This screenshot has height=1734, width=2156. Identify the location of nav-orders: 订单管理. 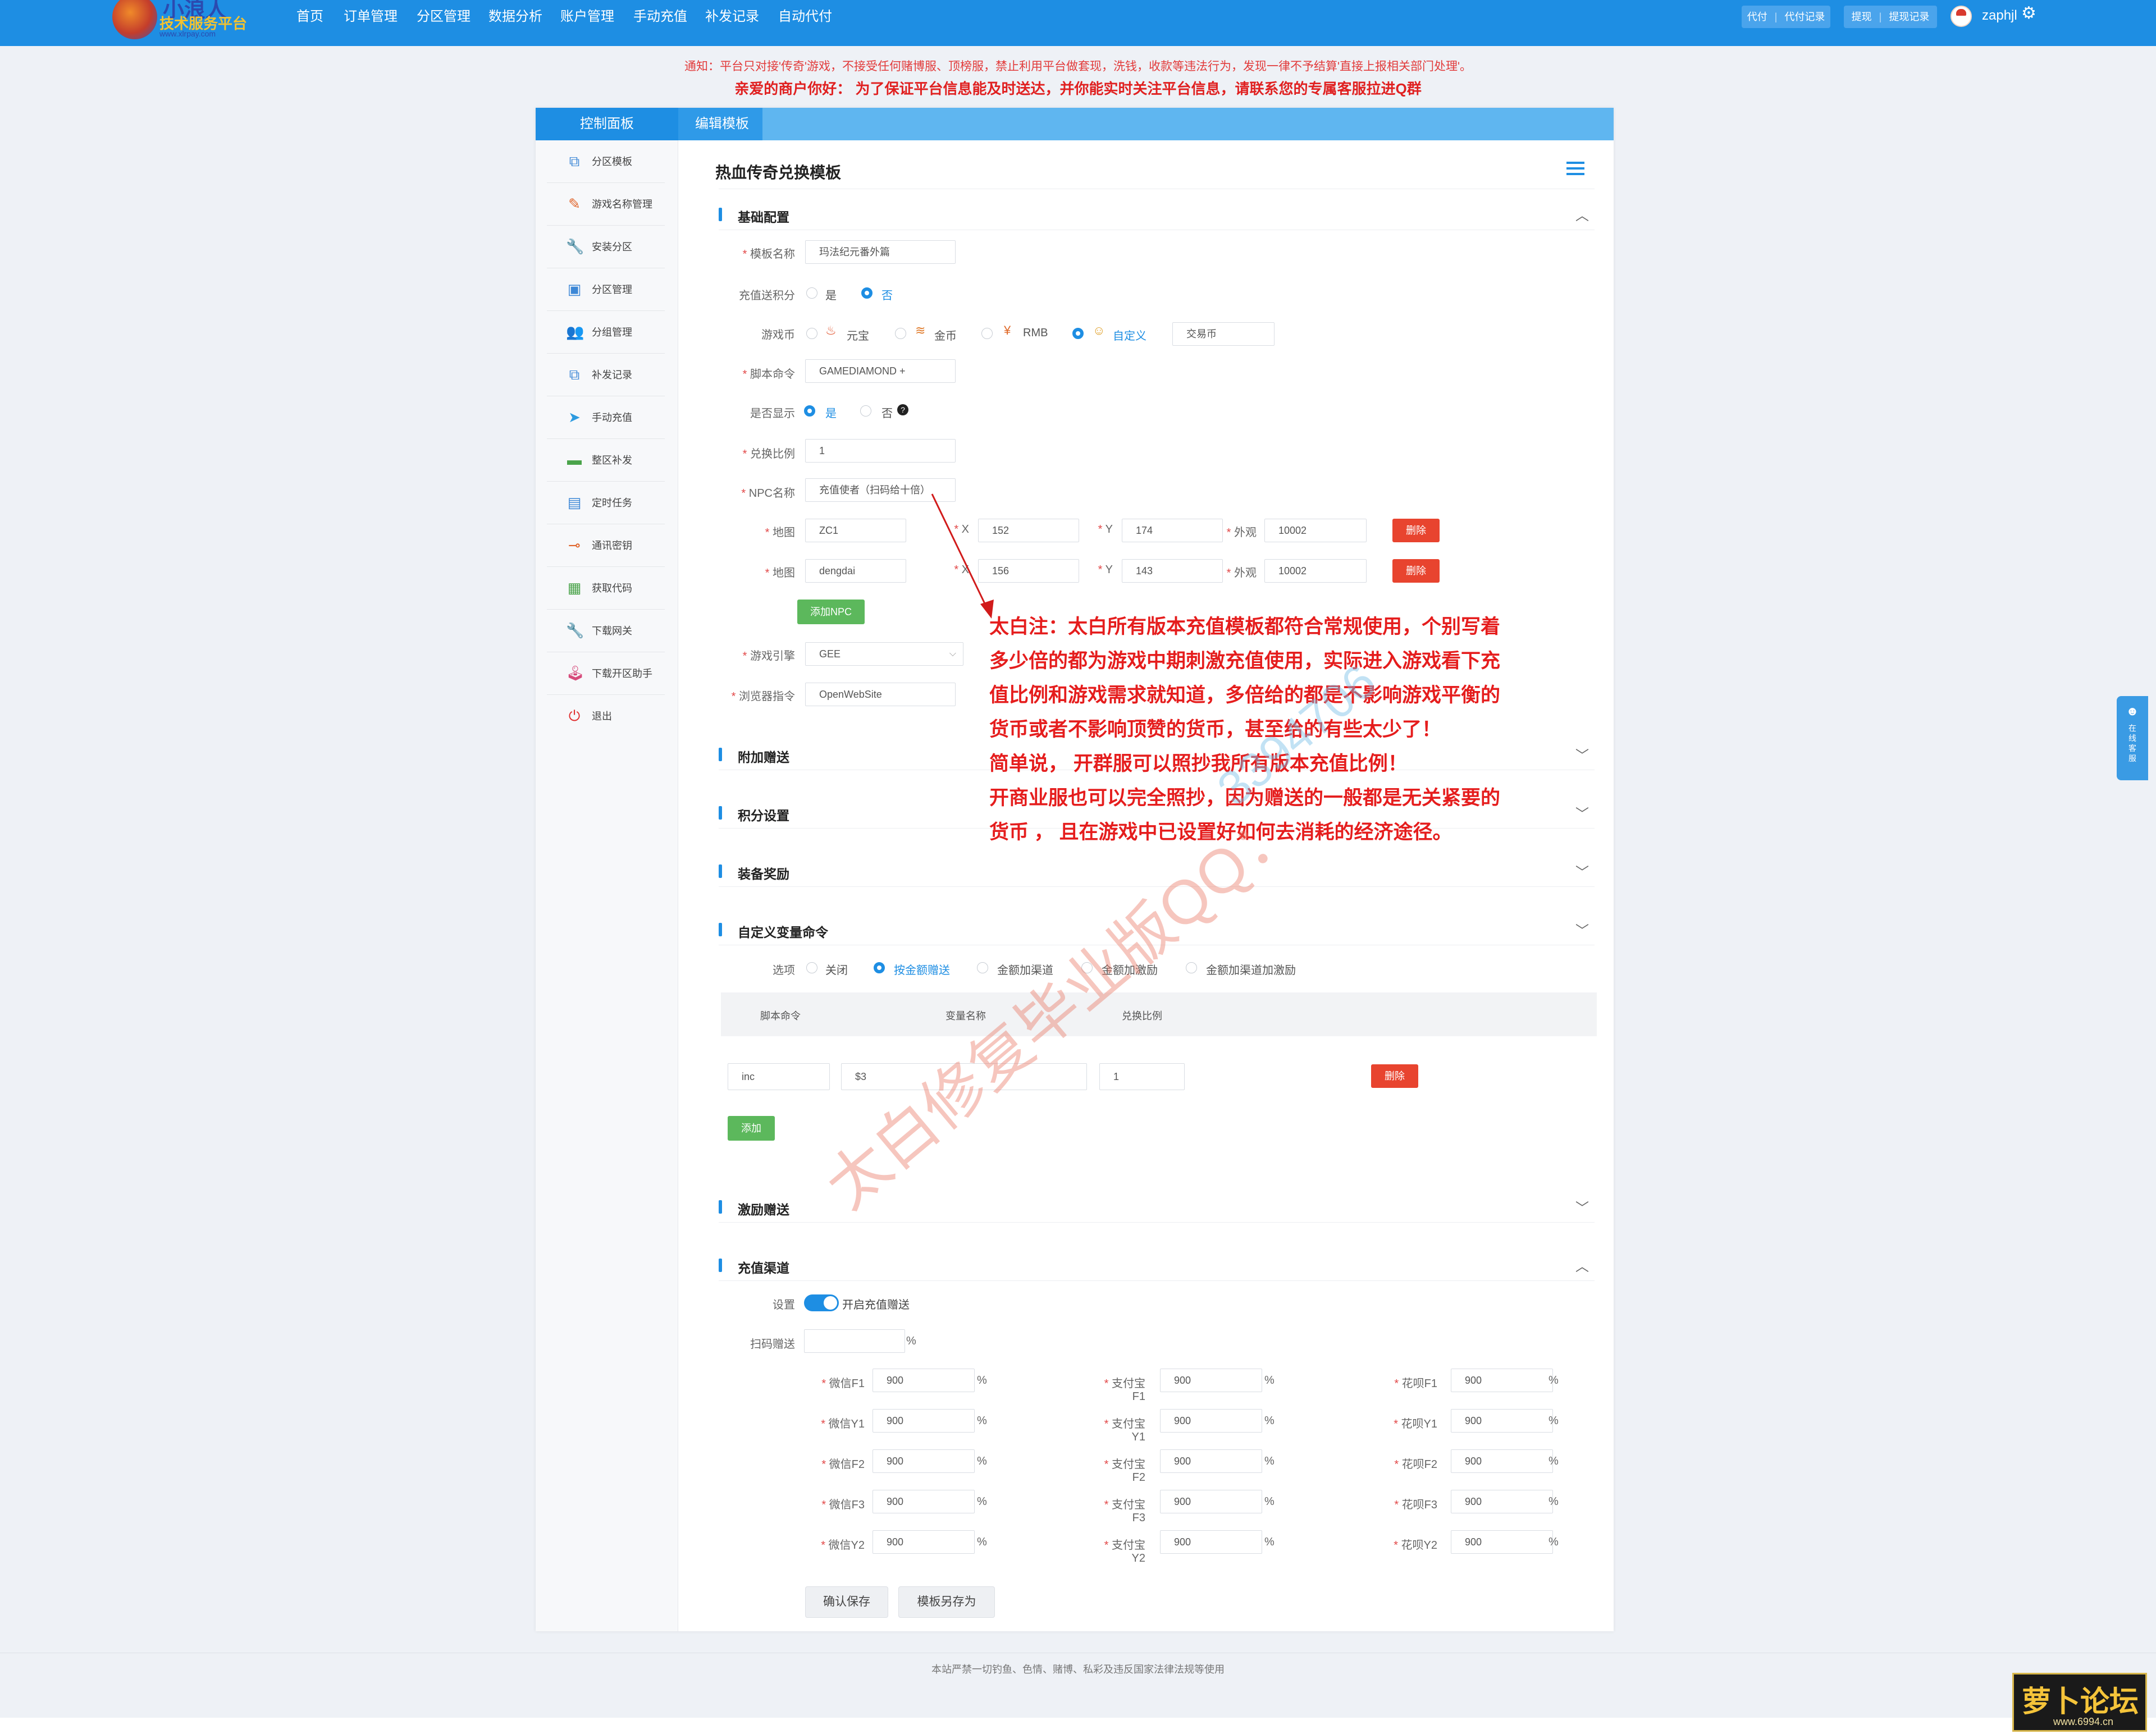
(371, 17).